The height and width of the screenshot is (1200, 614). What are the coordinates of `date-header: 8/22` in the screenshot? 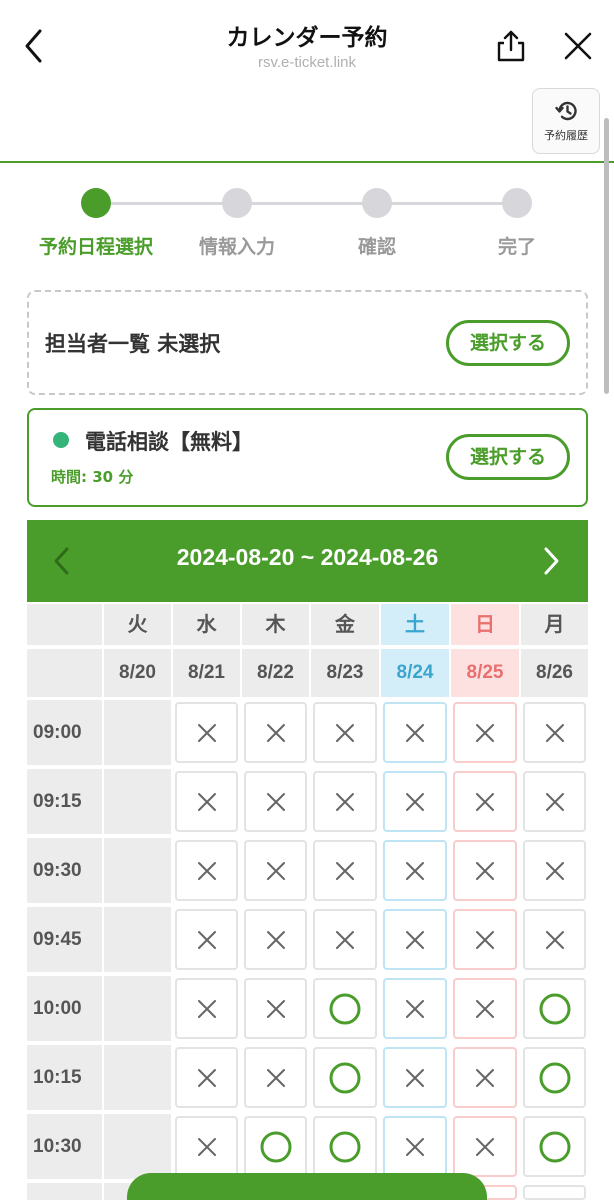 It's located at (275, 673).